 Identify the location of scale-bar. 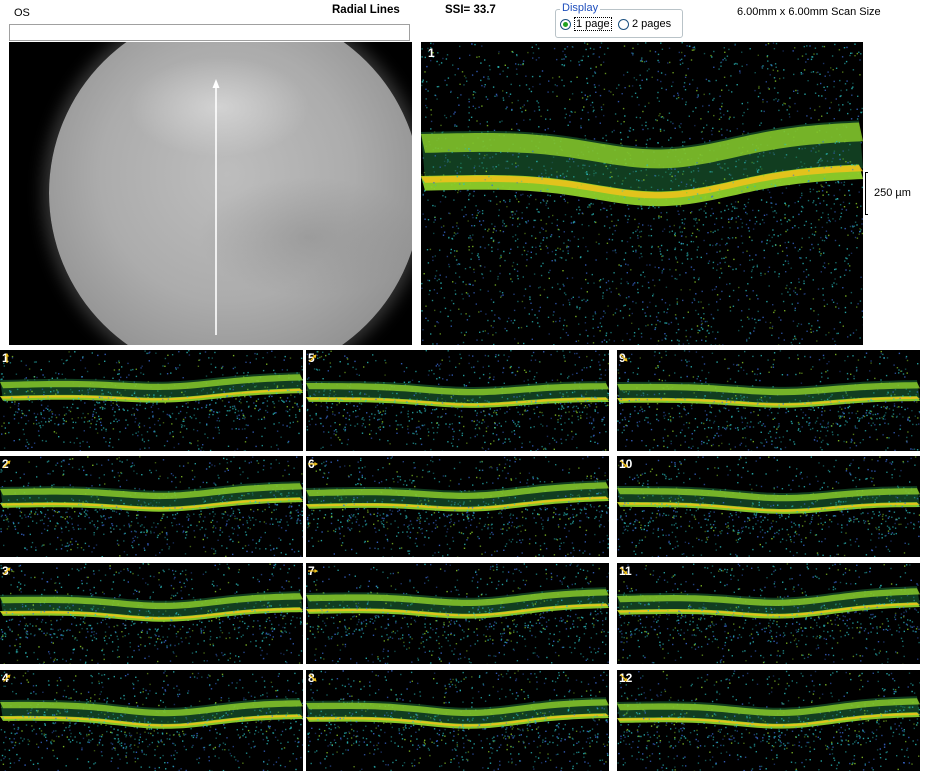
(866, 193).